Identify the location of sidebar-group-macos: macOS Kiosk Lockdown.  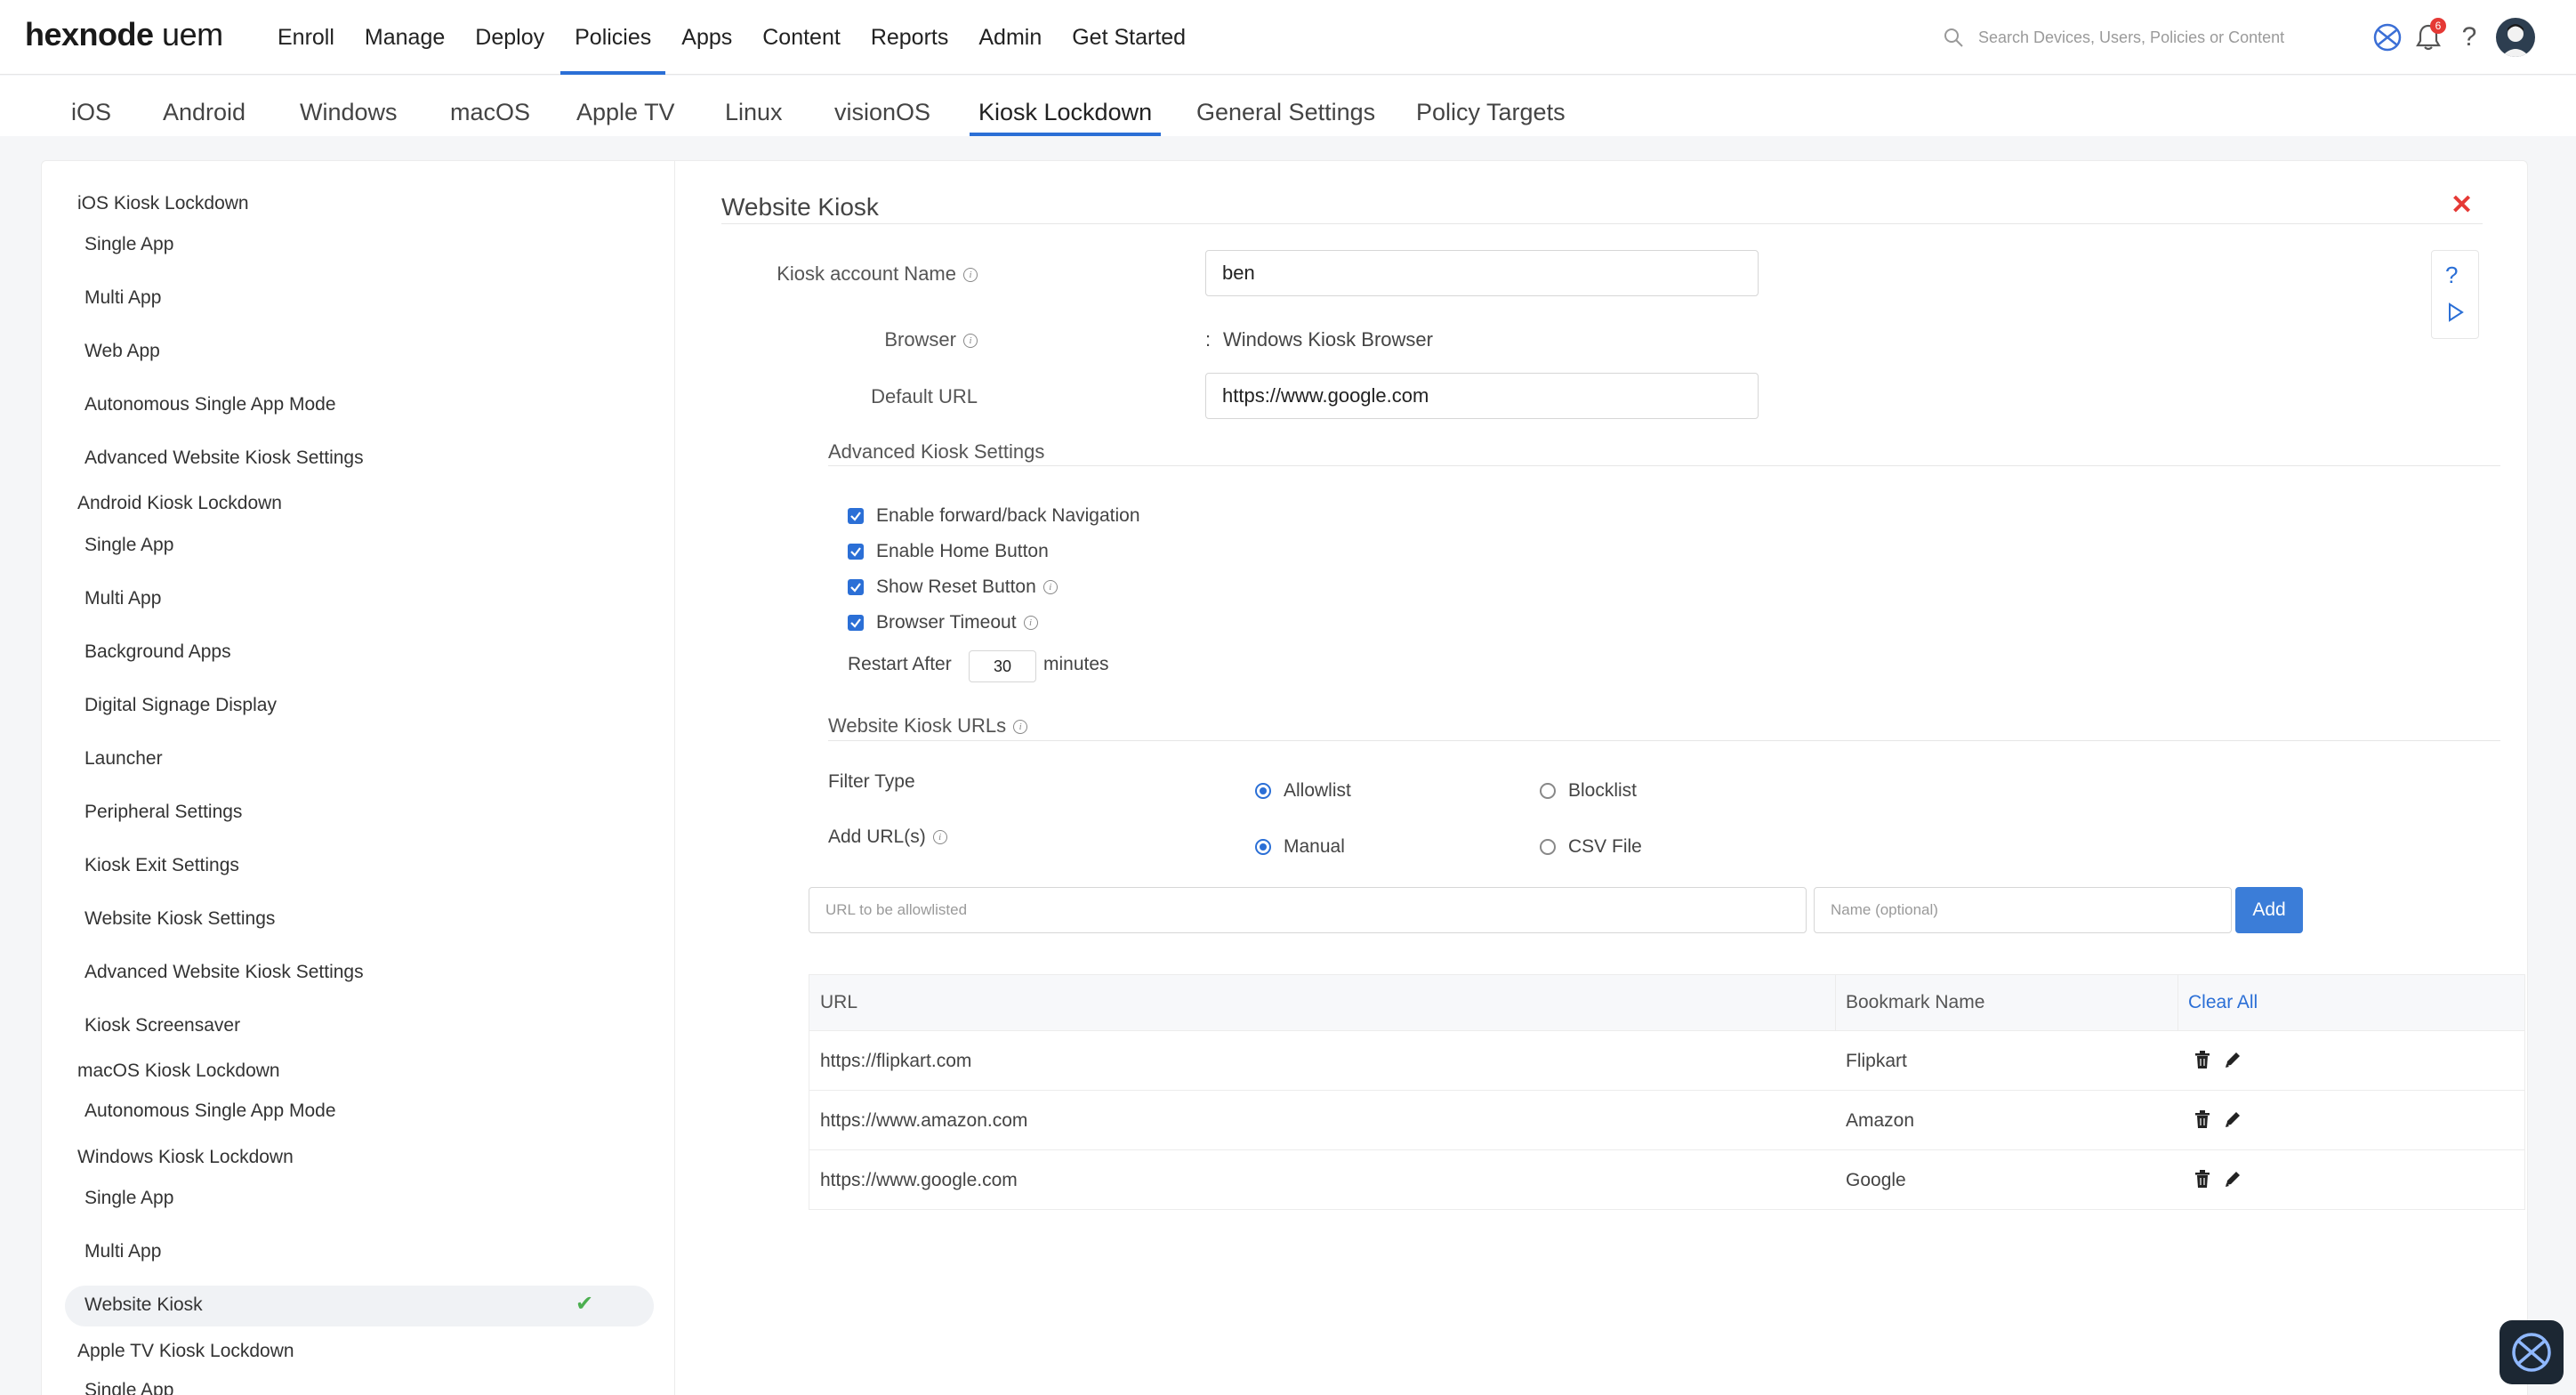
(178, 1071).